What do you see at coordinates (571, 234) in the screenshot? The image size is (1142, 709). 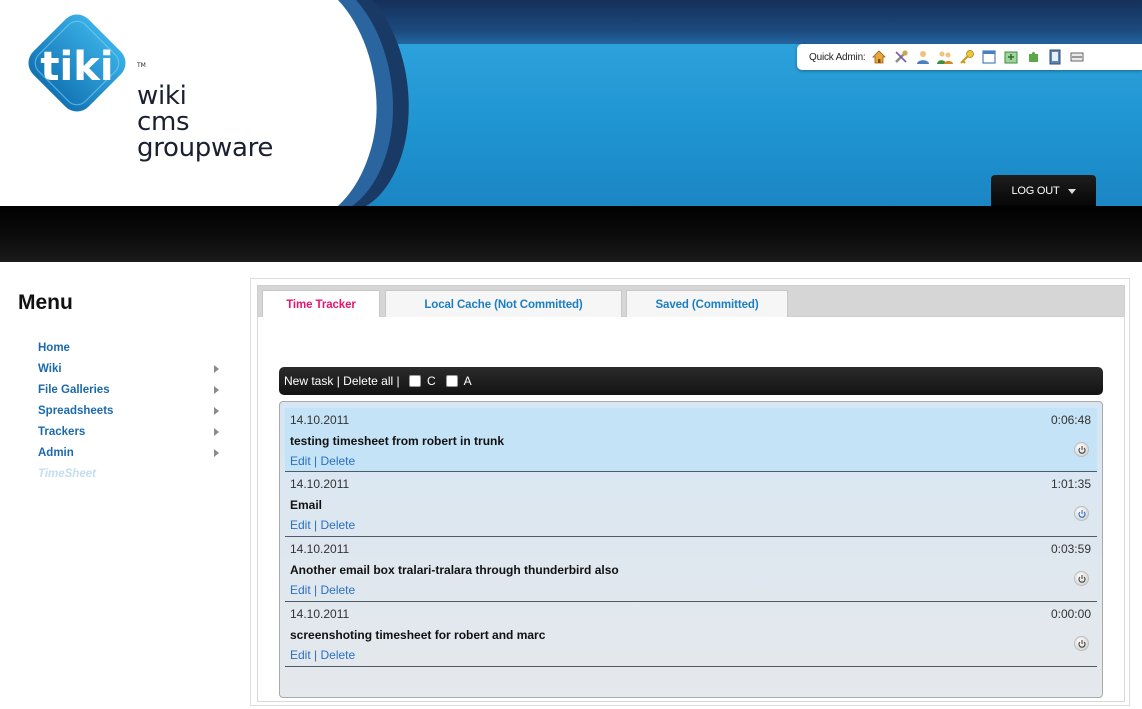 I see `top-nav-bar` at bounding box center [571, 234].